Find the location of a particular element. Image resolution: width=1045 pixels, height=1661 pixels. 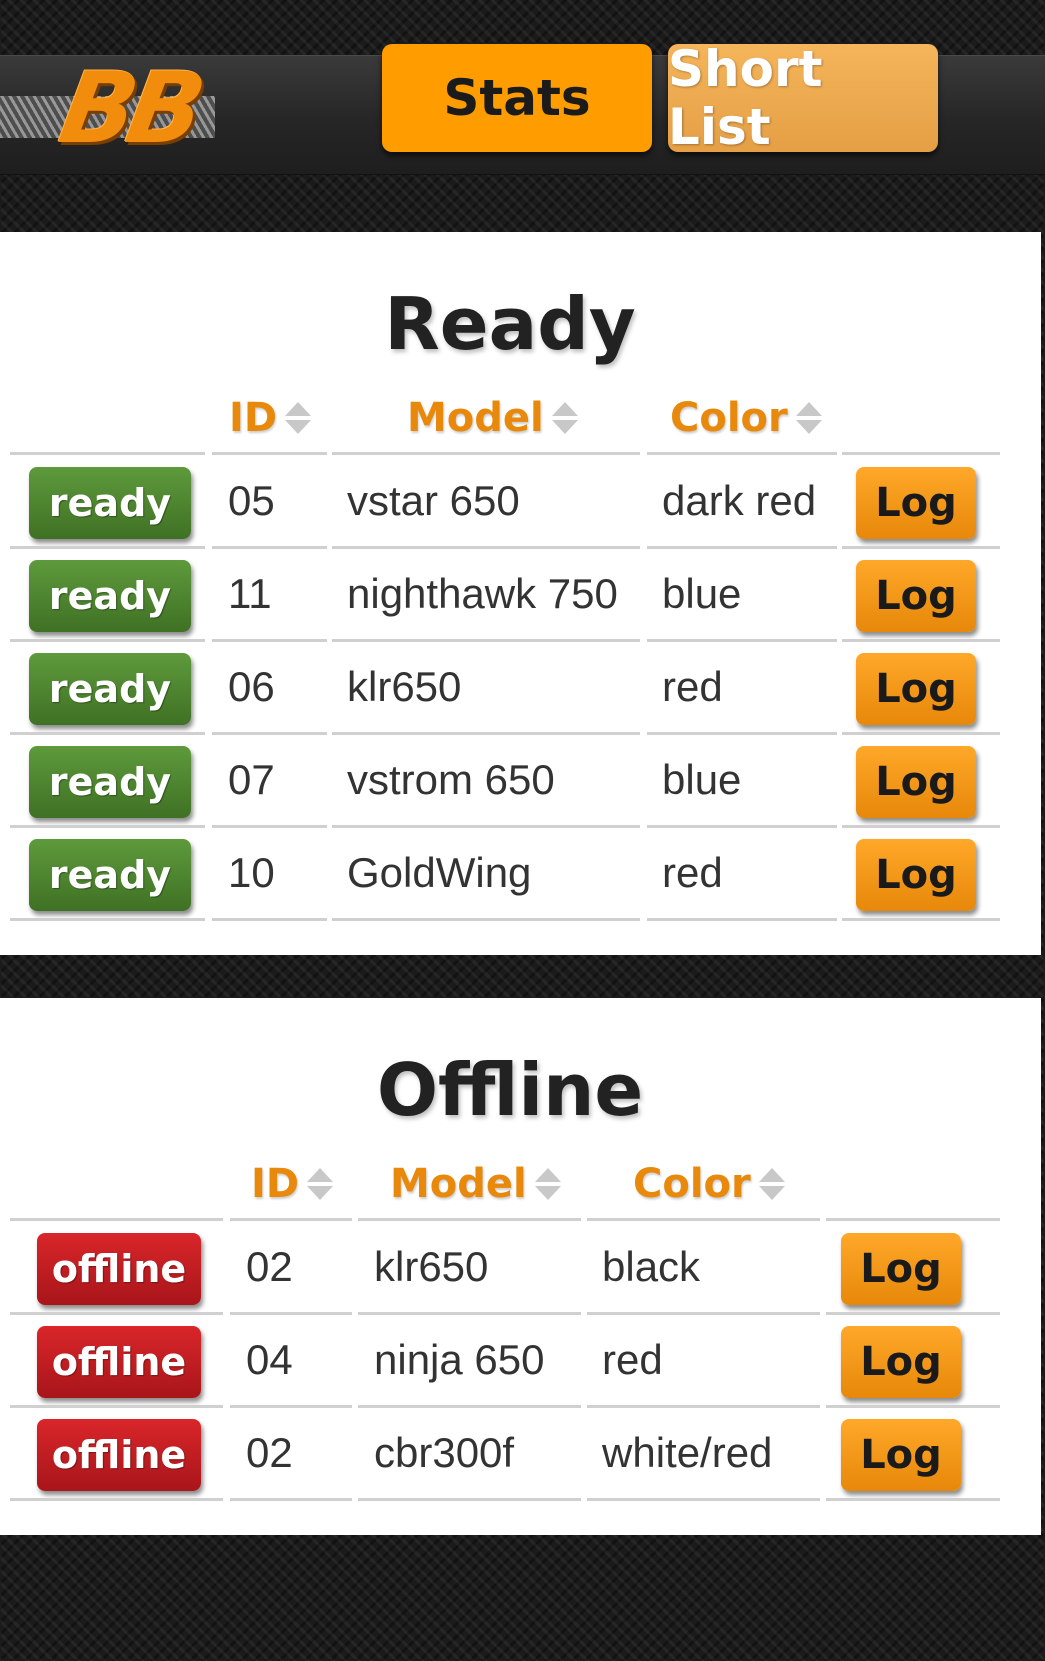

row-color: white/red is located at coordinates (687, 1452).